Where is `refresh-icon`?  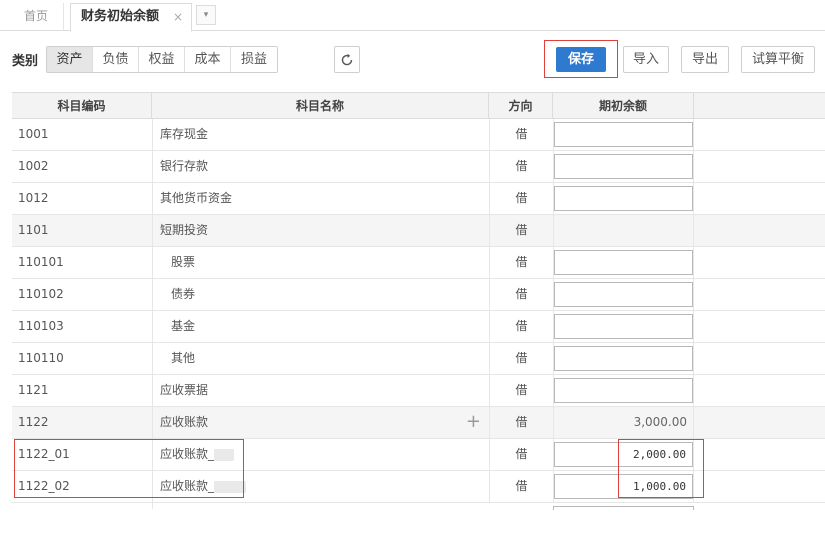
refresh-icon is located at coordinates (347, 59).